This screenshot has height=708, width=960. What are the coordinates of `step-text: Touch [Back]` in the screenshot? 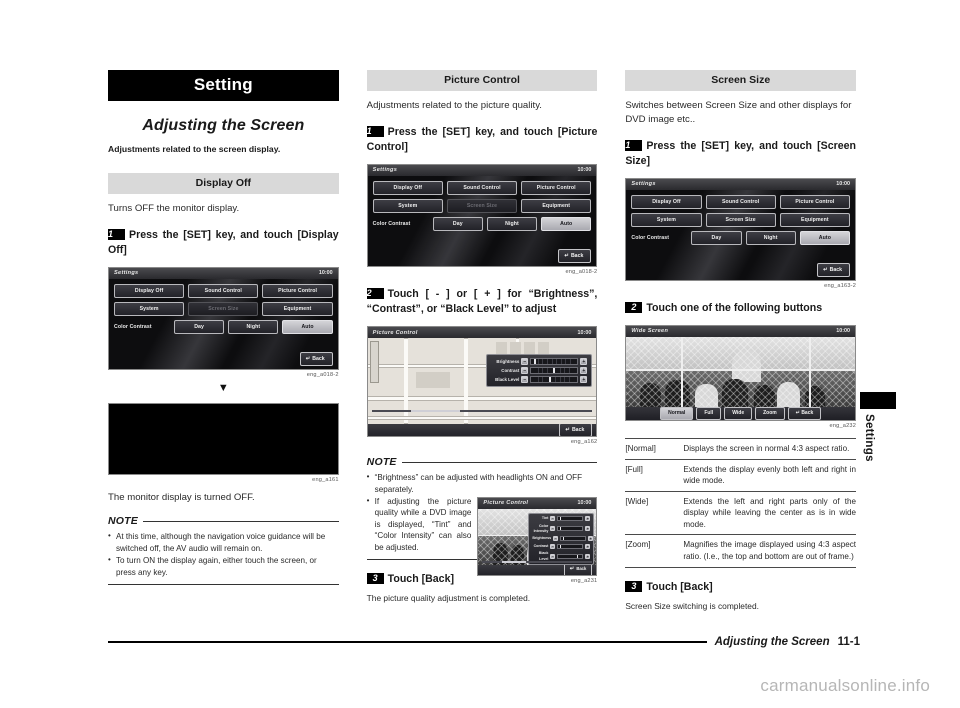 It's located at (420, 579).